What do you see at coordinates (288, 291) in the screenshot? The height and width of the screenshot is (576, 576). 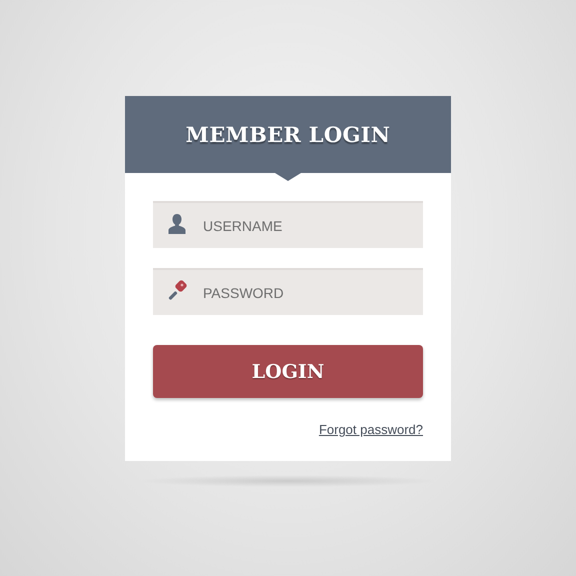 I see `password-field: PASSWORD` at bounding box center [288, 291].